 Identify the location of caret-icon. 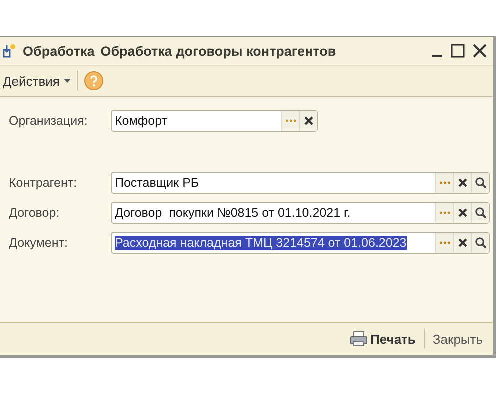
(67, 81).